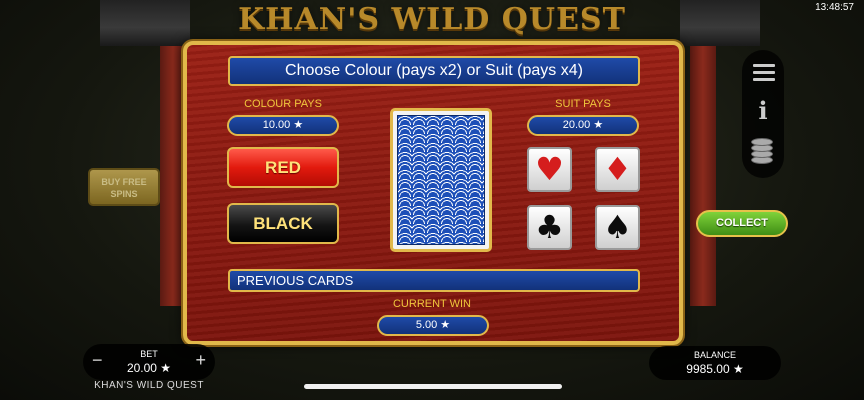 This screenshot has height=400, width=864. I want to click on previous-cards-bar: PREVIOUS CARDS, so click(434, 280).